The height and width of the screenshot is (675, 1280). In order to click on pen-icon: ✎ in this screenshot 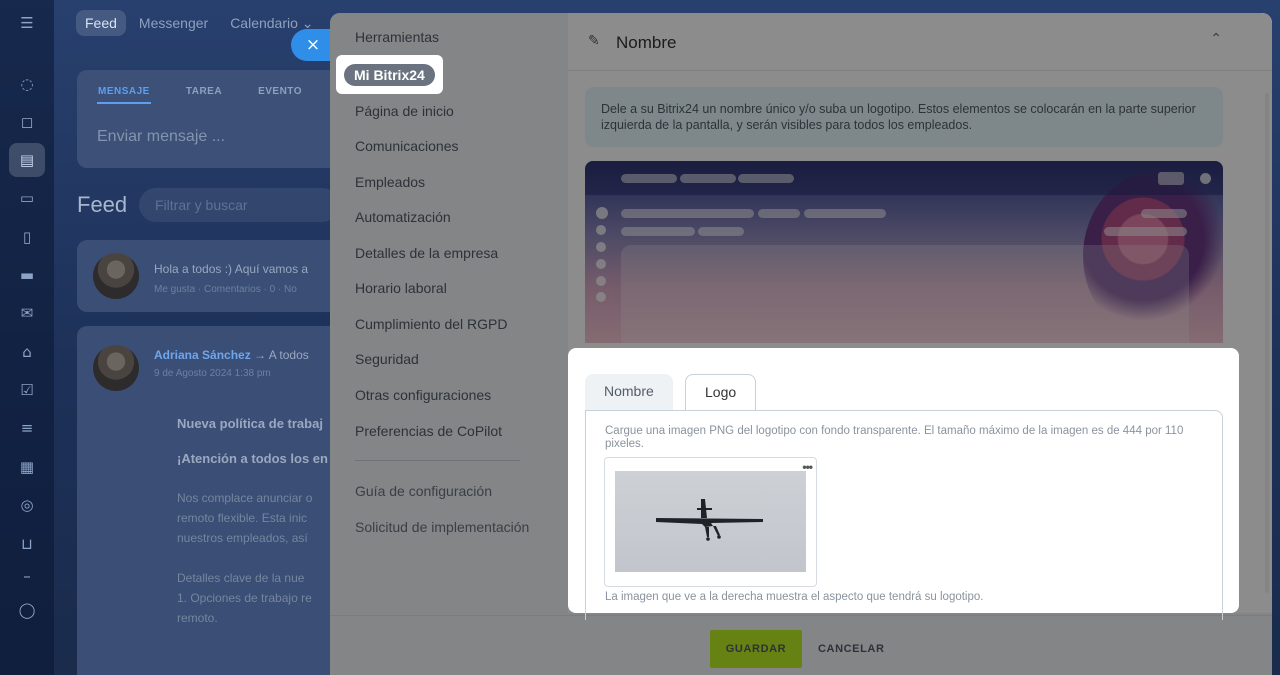, I will do `click(594, 41)`.